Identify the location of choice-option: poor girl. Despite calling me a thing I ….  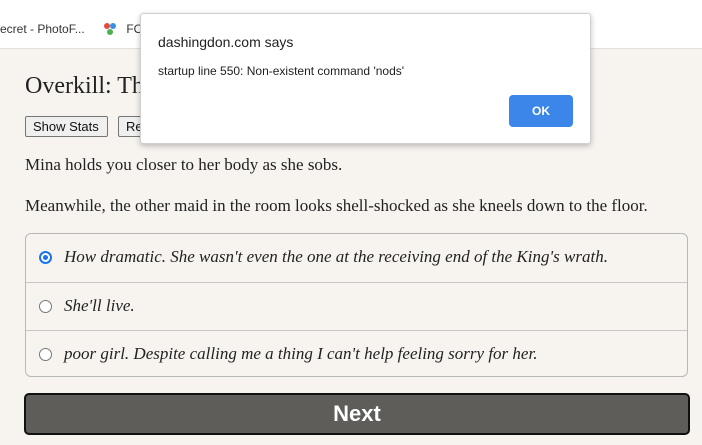
(356, 353).